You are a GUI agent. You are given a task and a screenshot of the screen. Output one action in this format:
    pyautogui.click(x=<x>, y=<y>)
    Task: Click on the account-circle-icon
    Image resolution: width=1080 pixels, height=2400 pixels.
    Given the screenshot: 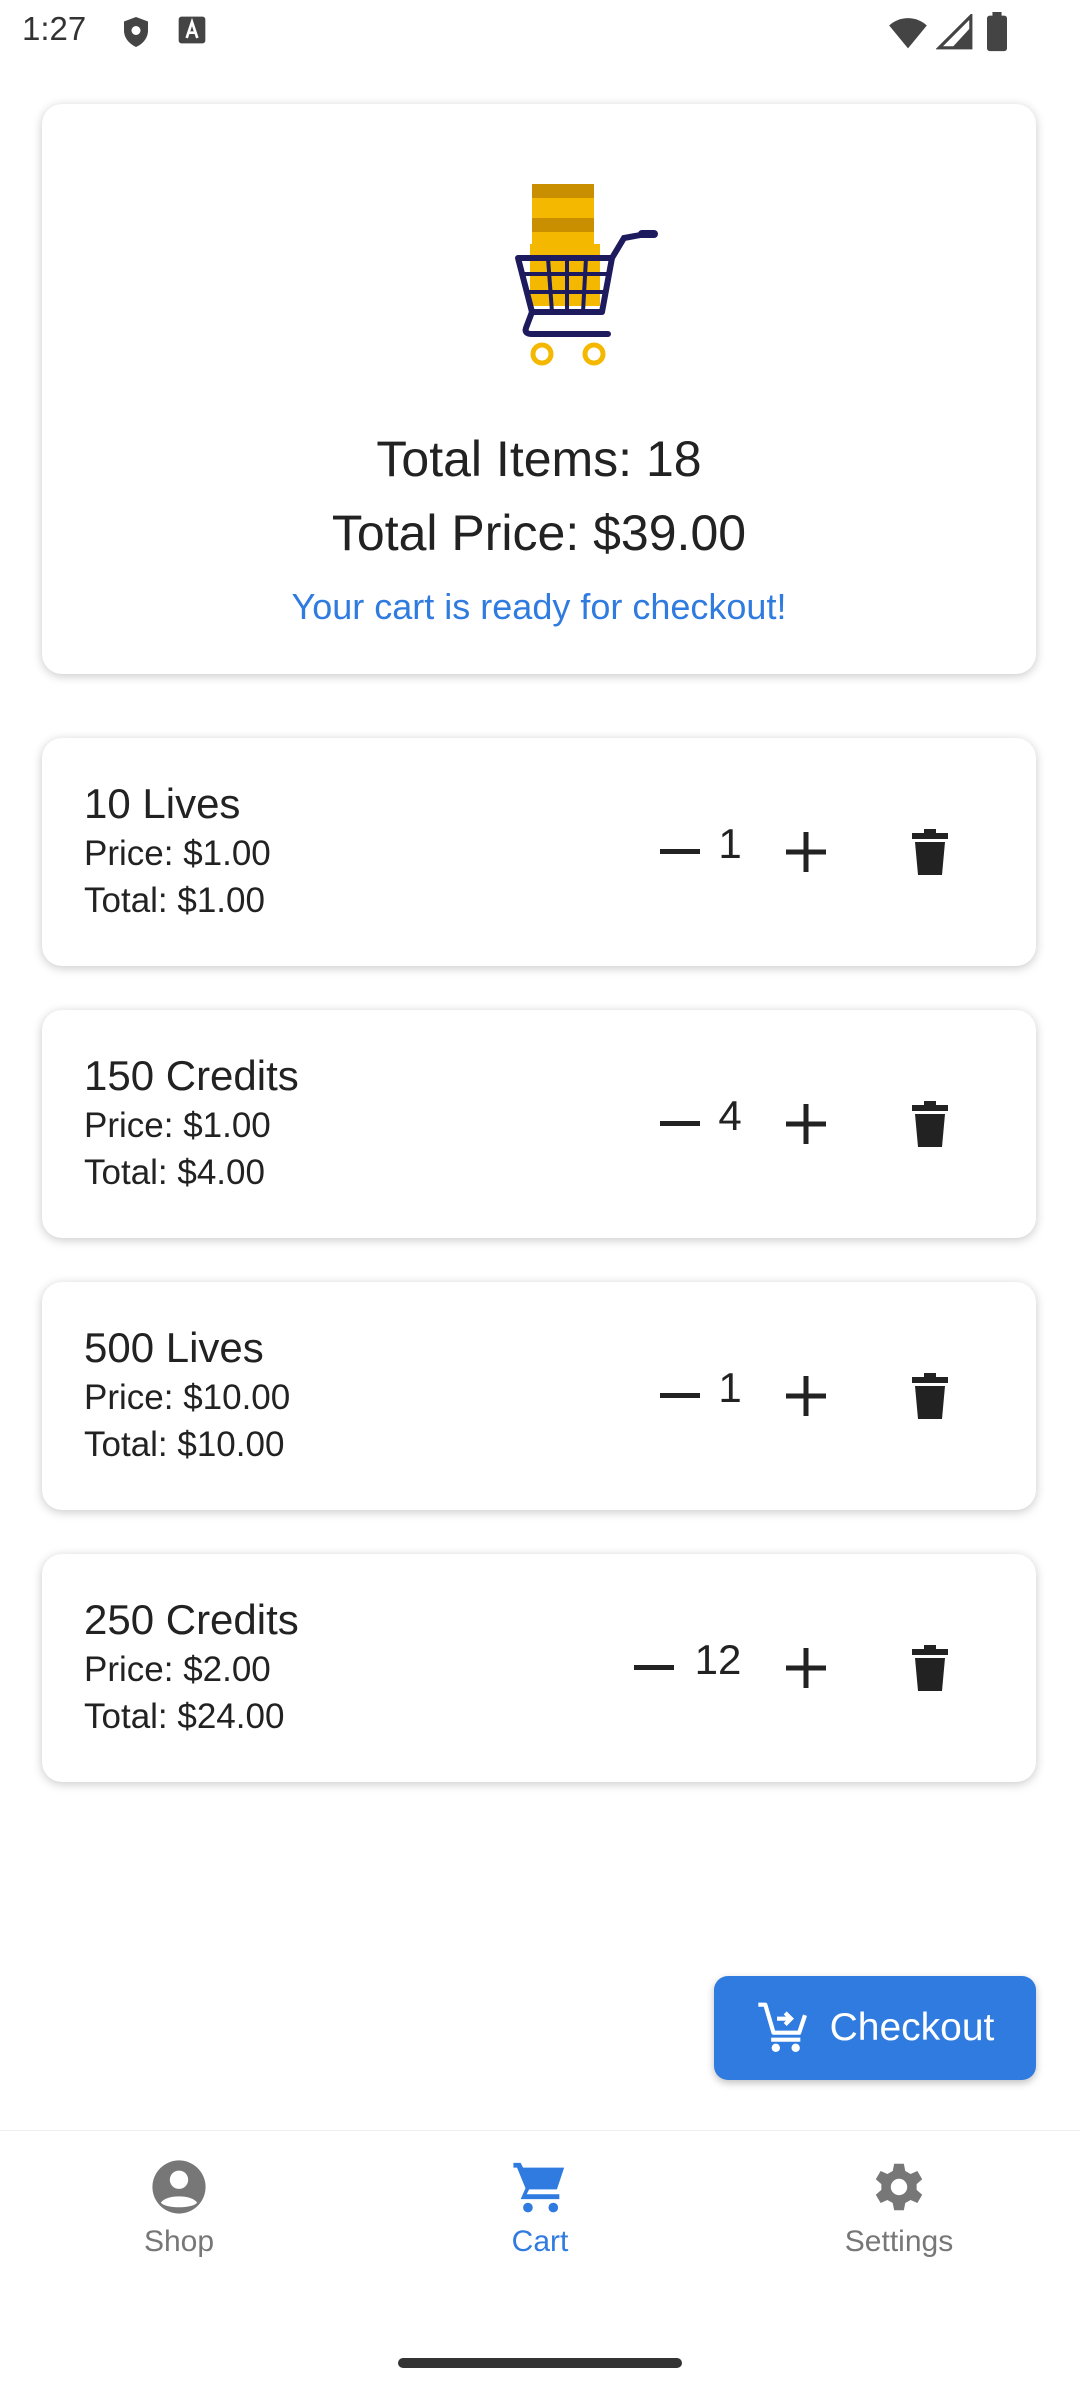 What is the action you would take?
    pyautogui.click(x=179, y=2187)
    